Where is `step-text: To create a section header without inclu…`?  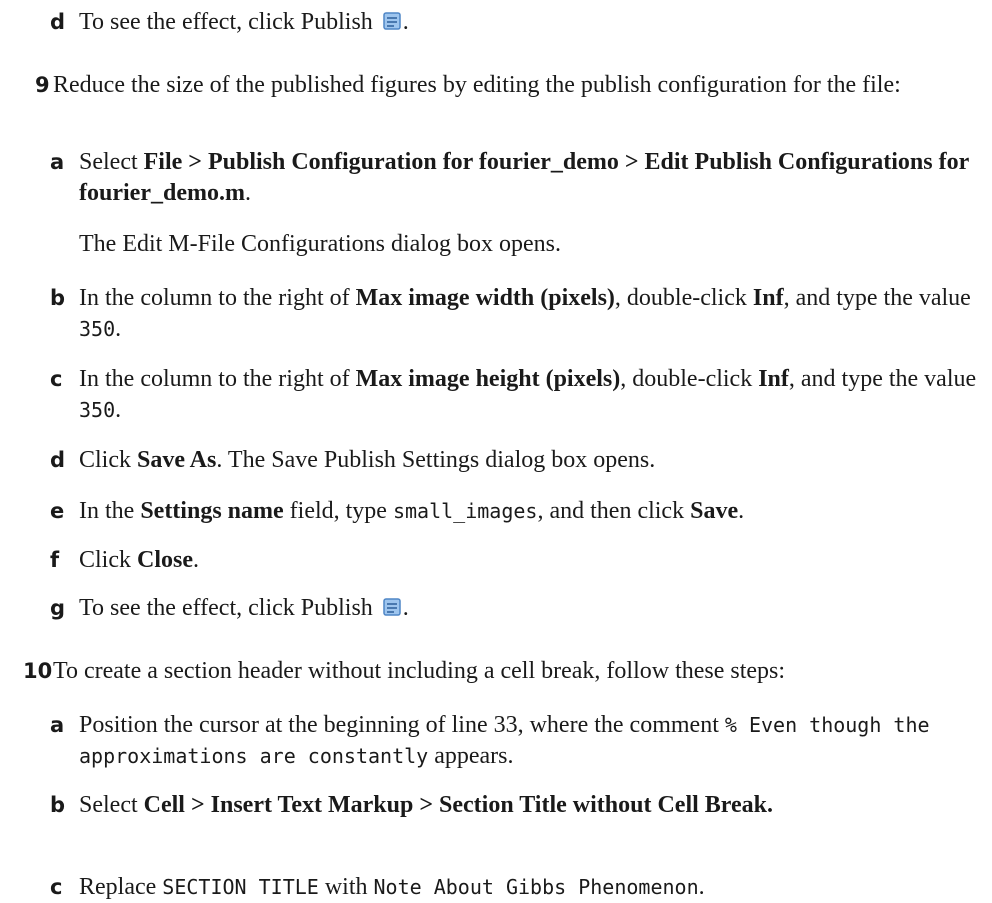
step-text: To create a section header without inclu… is located at coordinates (419, 671).